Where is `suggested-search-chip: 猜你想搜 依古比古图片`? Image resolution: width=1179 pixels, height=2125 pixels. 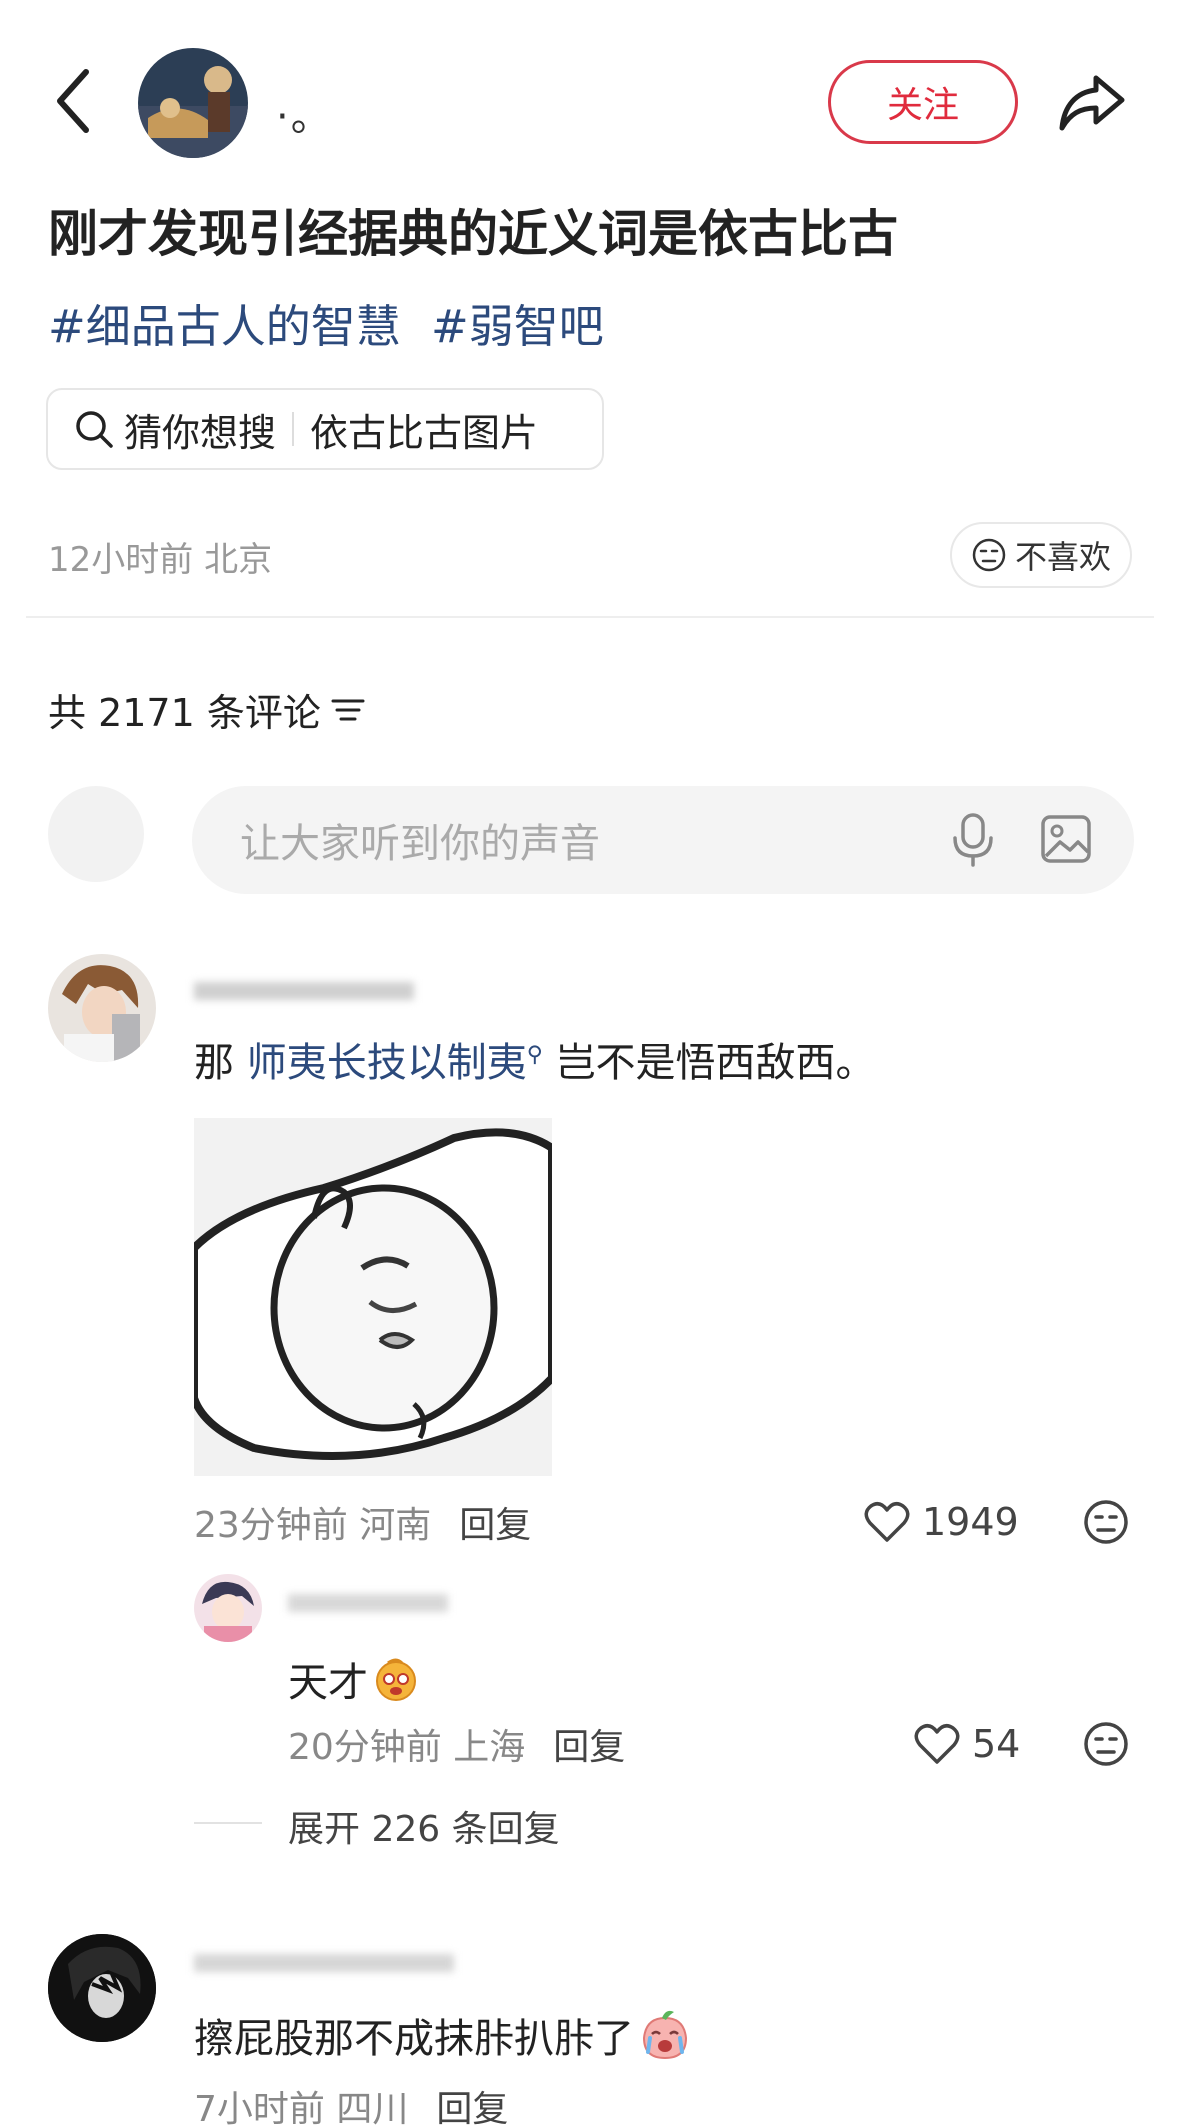
suggested-search-chip: 猜你想搜 依古比古图片 is located at coordinates (325, 429).